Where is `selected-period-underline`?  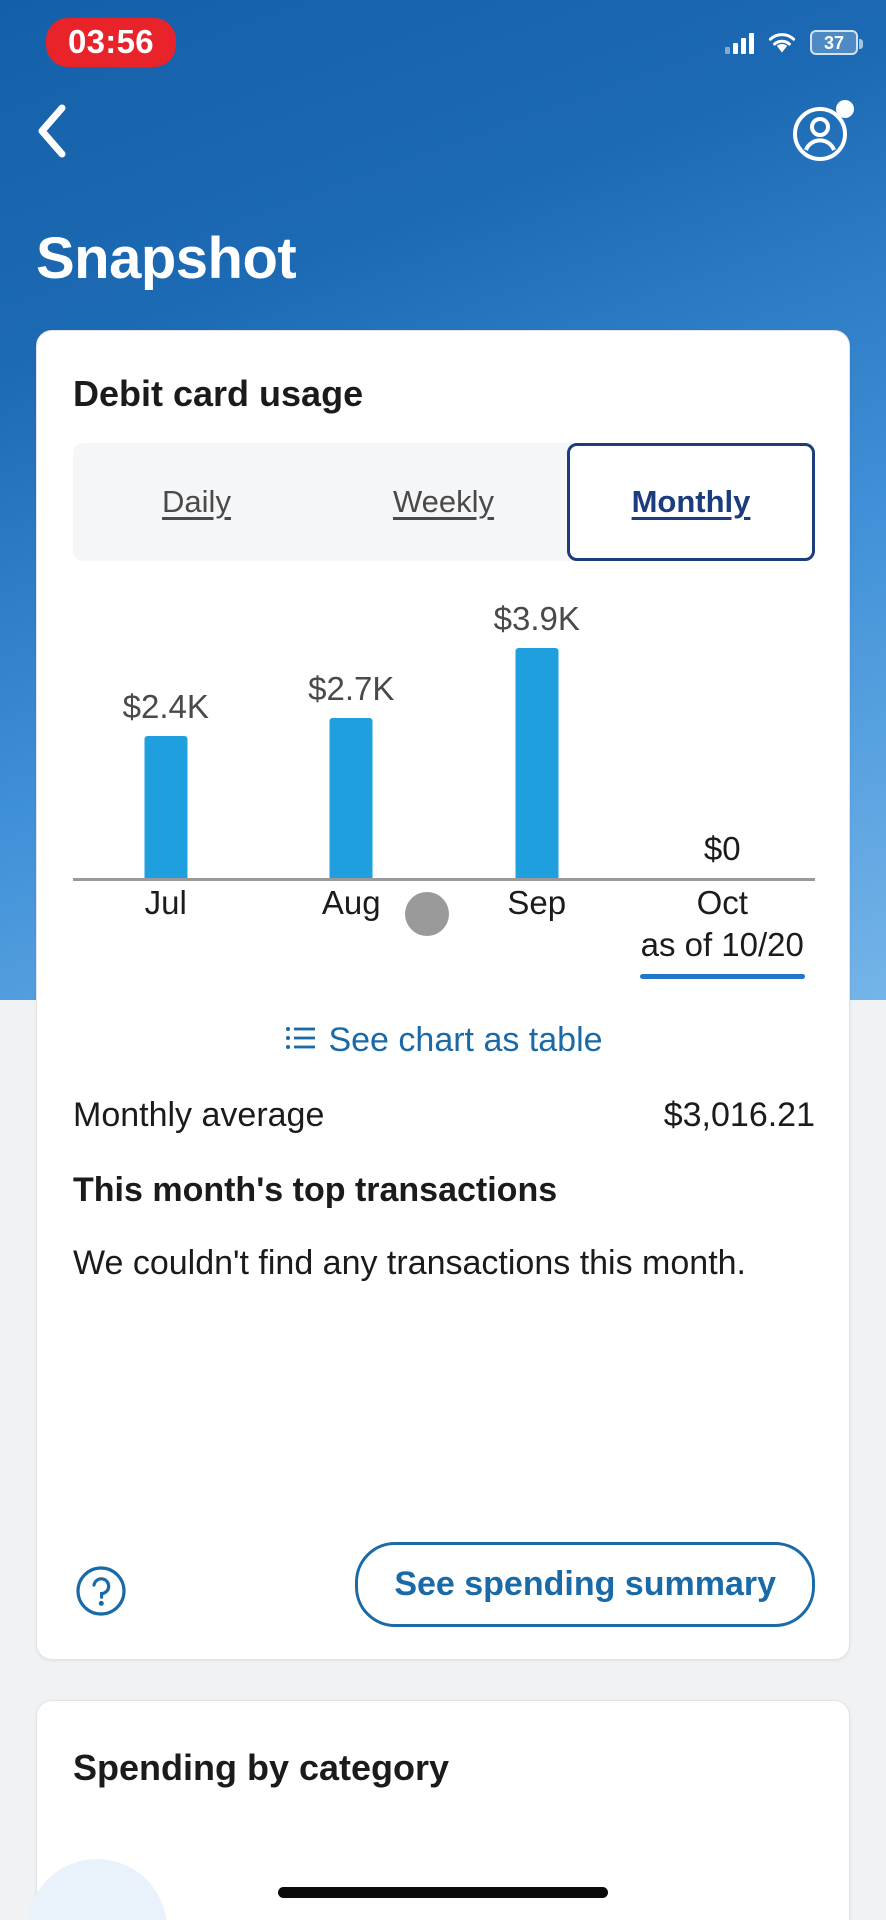 selected-period-underline is located at coordinates (722, 976).